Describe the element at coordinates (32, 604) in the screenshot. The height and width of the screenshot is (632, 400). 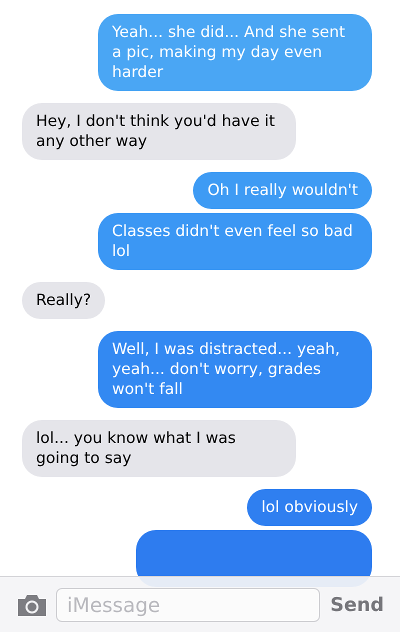
I see `camera-icon` at that location.